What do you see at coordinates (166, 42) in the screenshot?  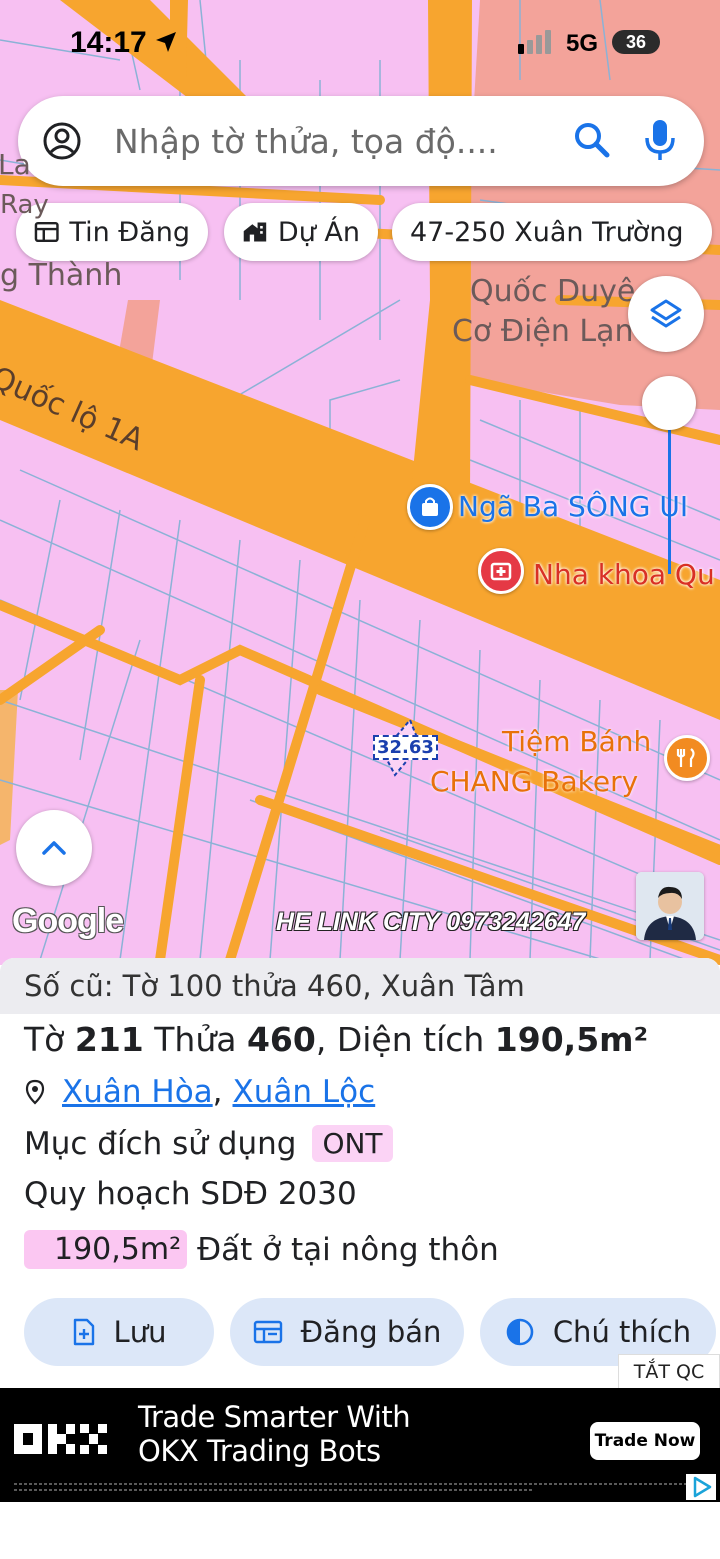 I see `location-arrow-icon` at bounding box center [166, 42].